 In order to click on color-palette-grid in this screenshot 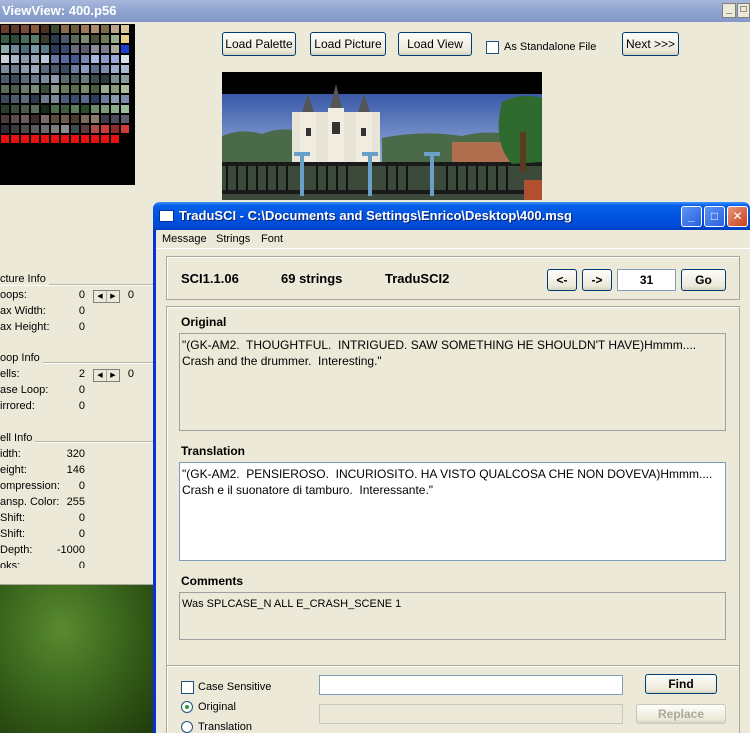, I will do `click(67, 104)`.